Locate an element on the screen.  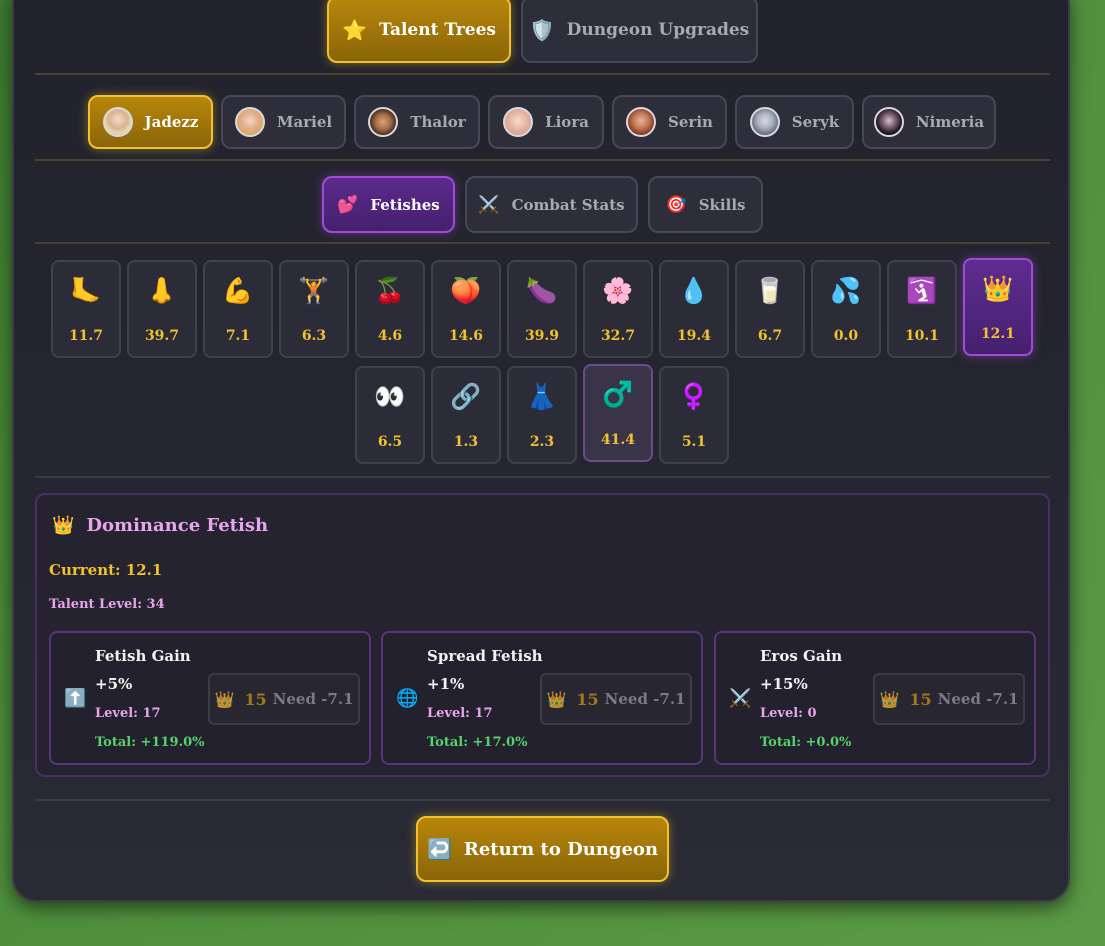
character-name: Nimeria is located at coordinates (950, 122).